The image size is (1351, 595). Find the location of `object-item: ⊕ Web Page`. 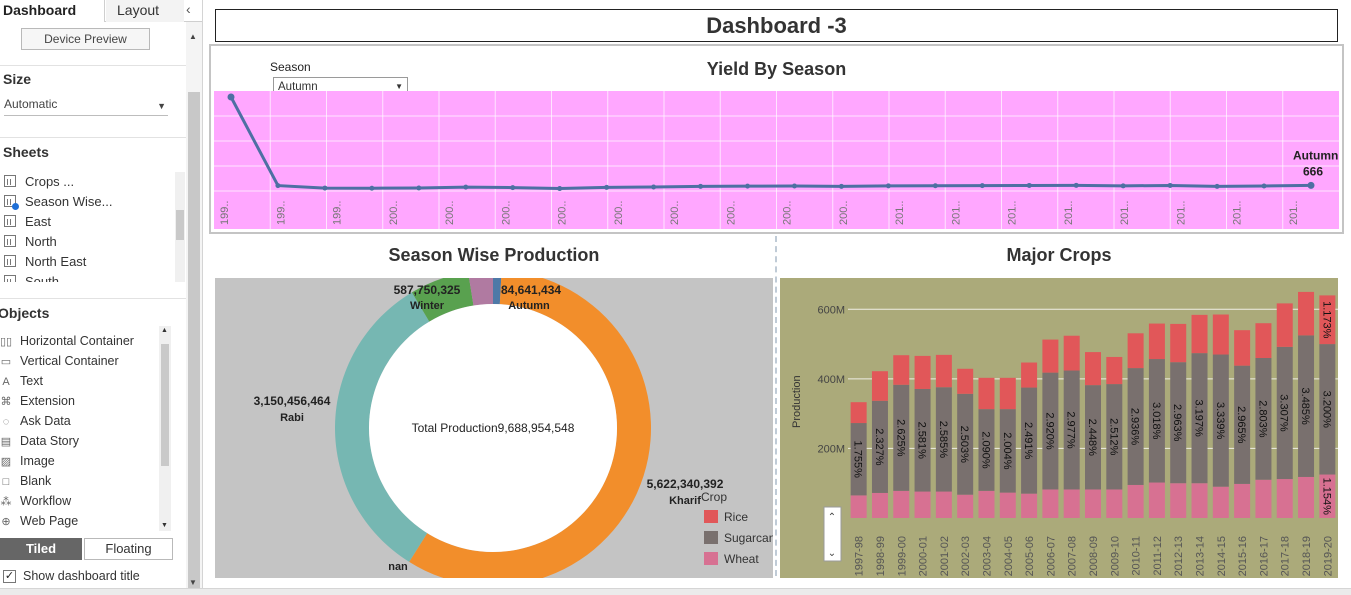

object-item: ⊕ Web Page is located at coordinates (39, 524).